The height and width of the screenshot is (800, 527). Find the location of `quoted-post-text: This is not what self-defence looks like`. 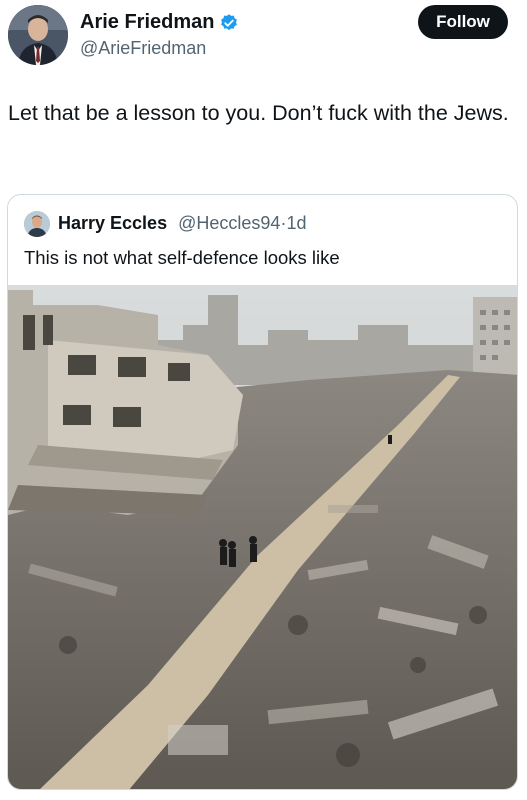

quoted-post-text: This is not what self-defence looks like is located at coordinates (182, 257).